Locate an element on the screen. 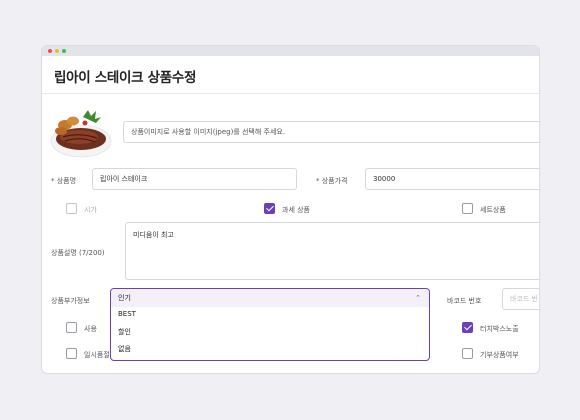 This screenshot has width=580, height=420. use-checkbox is located at coordinates (71, 327).